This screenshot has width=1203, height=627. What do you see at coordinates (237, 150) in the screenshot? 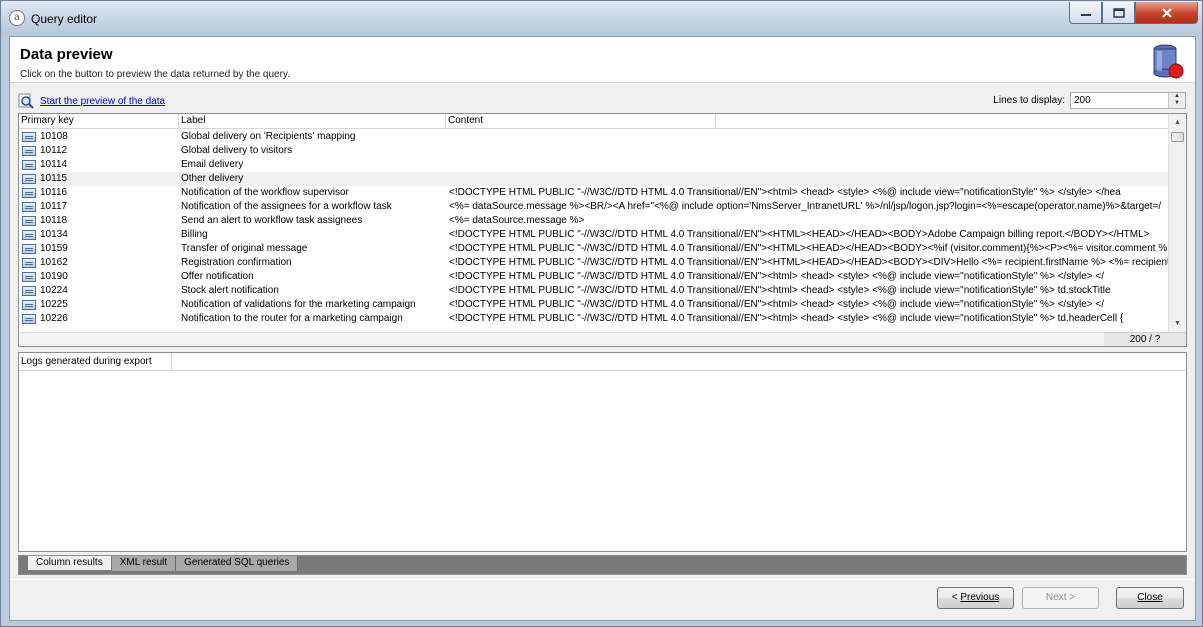
I see `label-cell: Global delivery to visitors` at bounding box center [237, 150].